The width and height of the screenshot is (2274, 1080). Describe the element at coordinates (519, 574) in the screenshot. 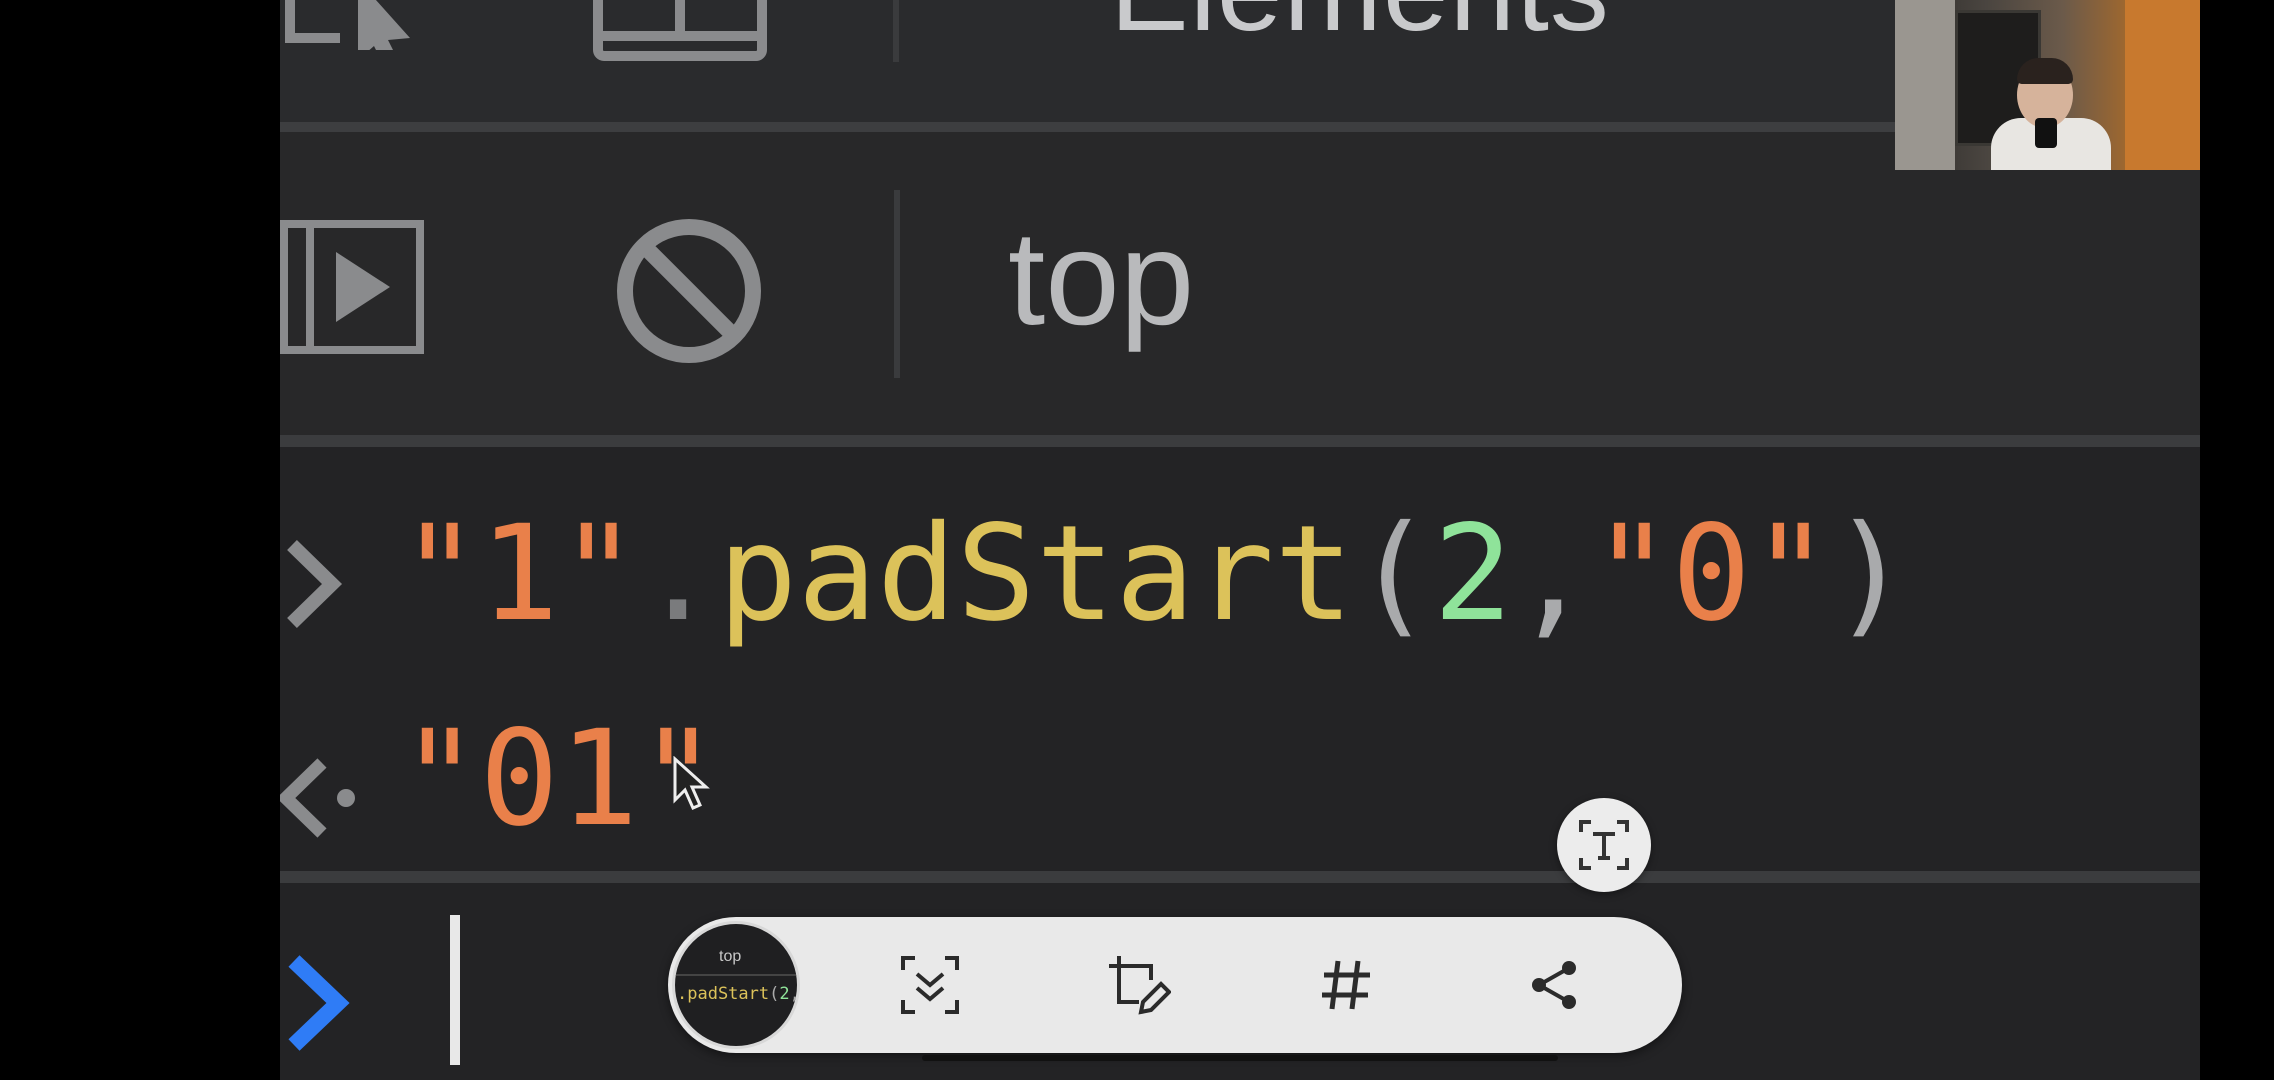

I see `string-literal: "1"` at that location.